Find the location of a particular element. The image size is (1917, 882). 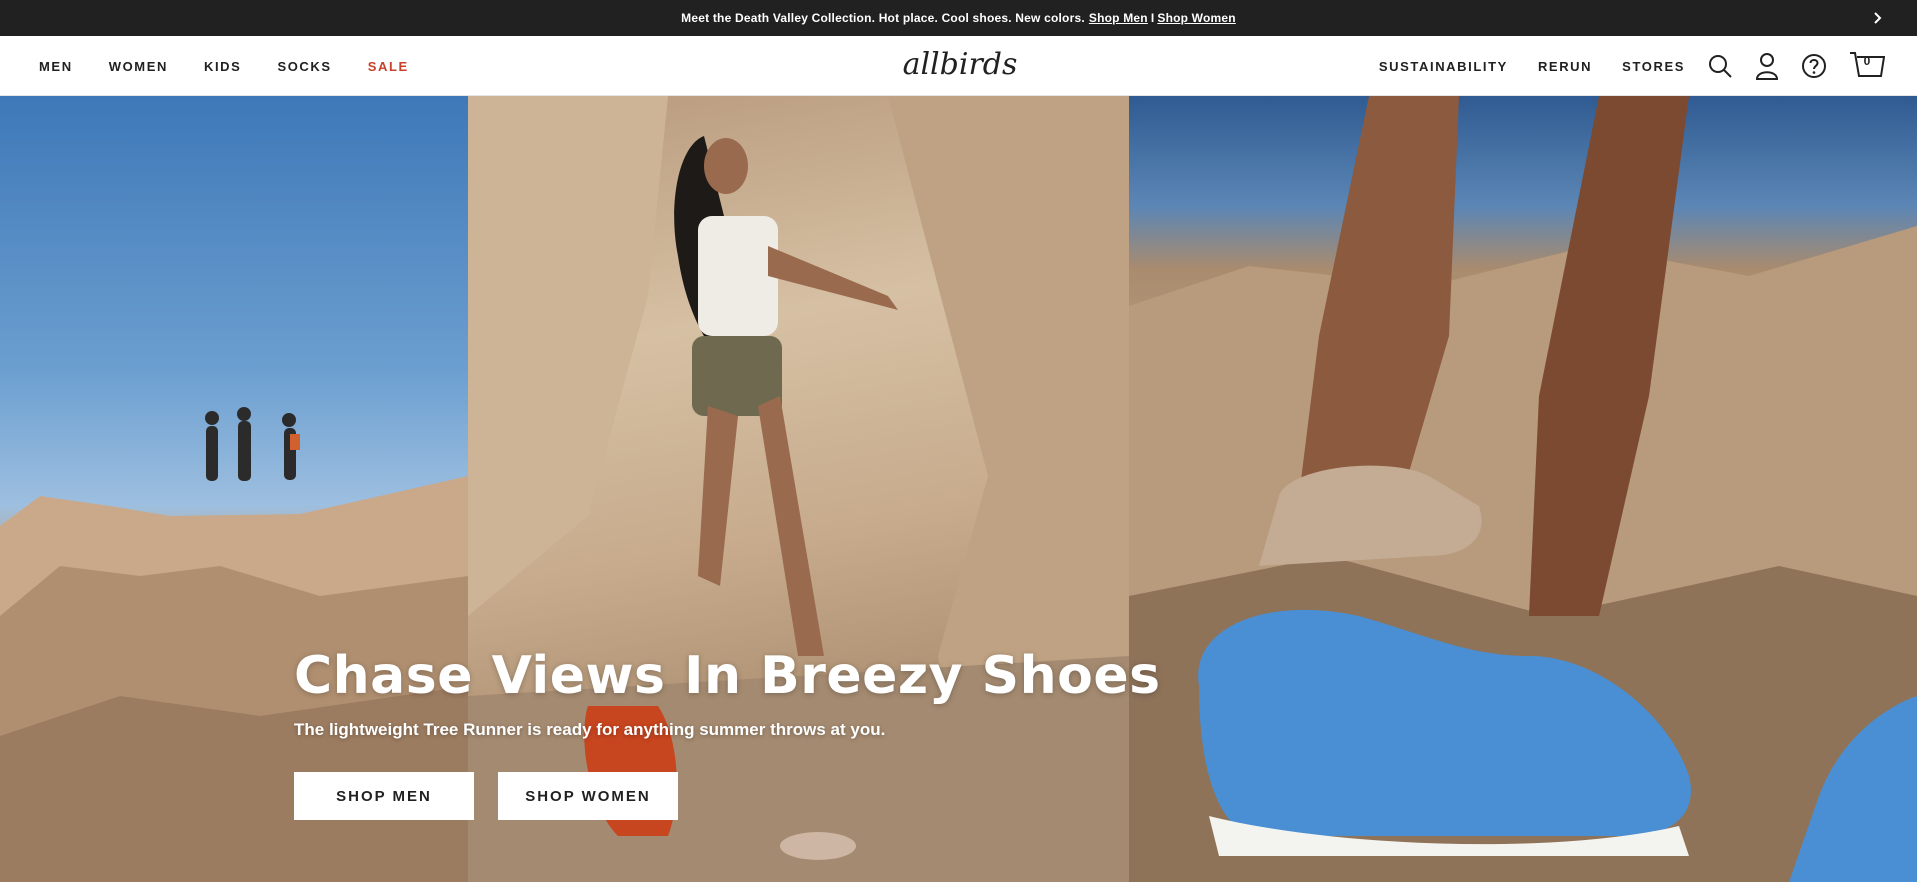

shop-men-button: SHOP MEN is located at coordinates (384, 796).